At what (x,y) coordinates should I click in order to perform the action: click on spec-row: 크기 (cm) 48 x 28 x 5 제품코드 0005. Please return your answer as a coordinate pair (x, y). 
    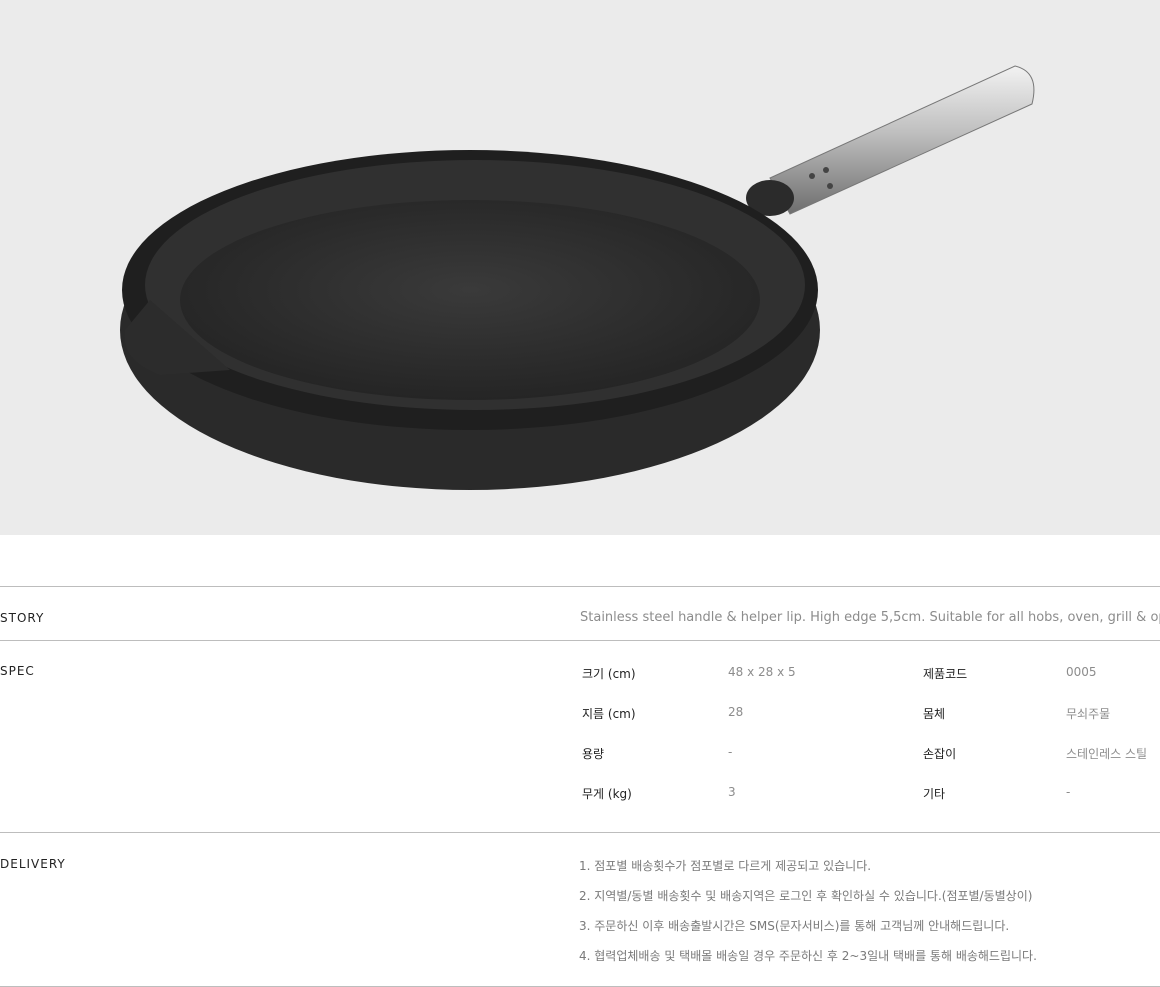
    Looking at the image, I should click on (580, 675).